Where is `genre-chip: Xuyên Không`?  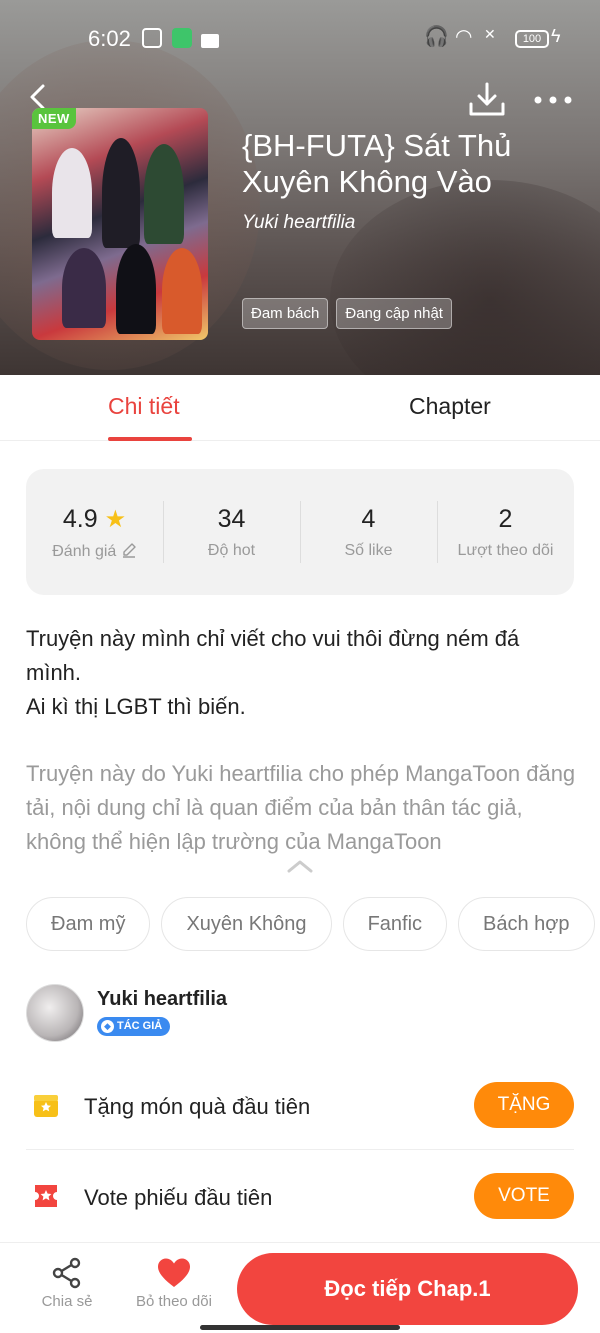
genre-chip: Xuyên Không is located at coordinates (246, 924).